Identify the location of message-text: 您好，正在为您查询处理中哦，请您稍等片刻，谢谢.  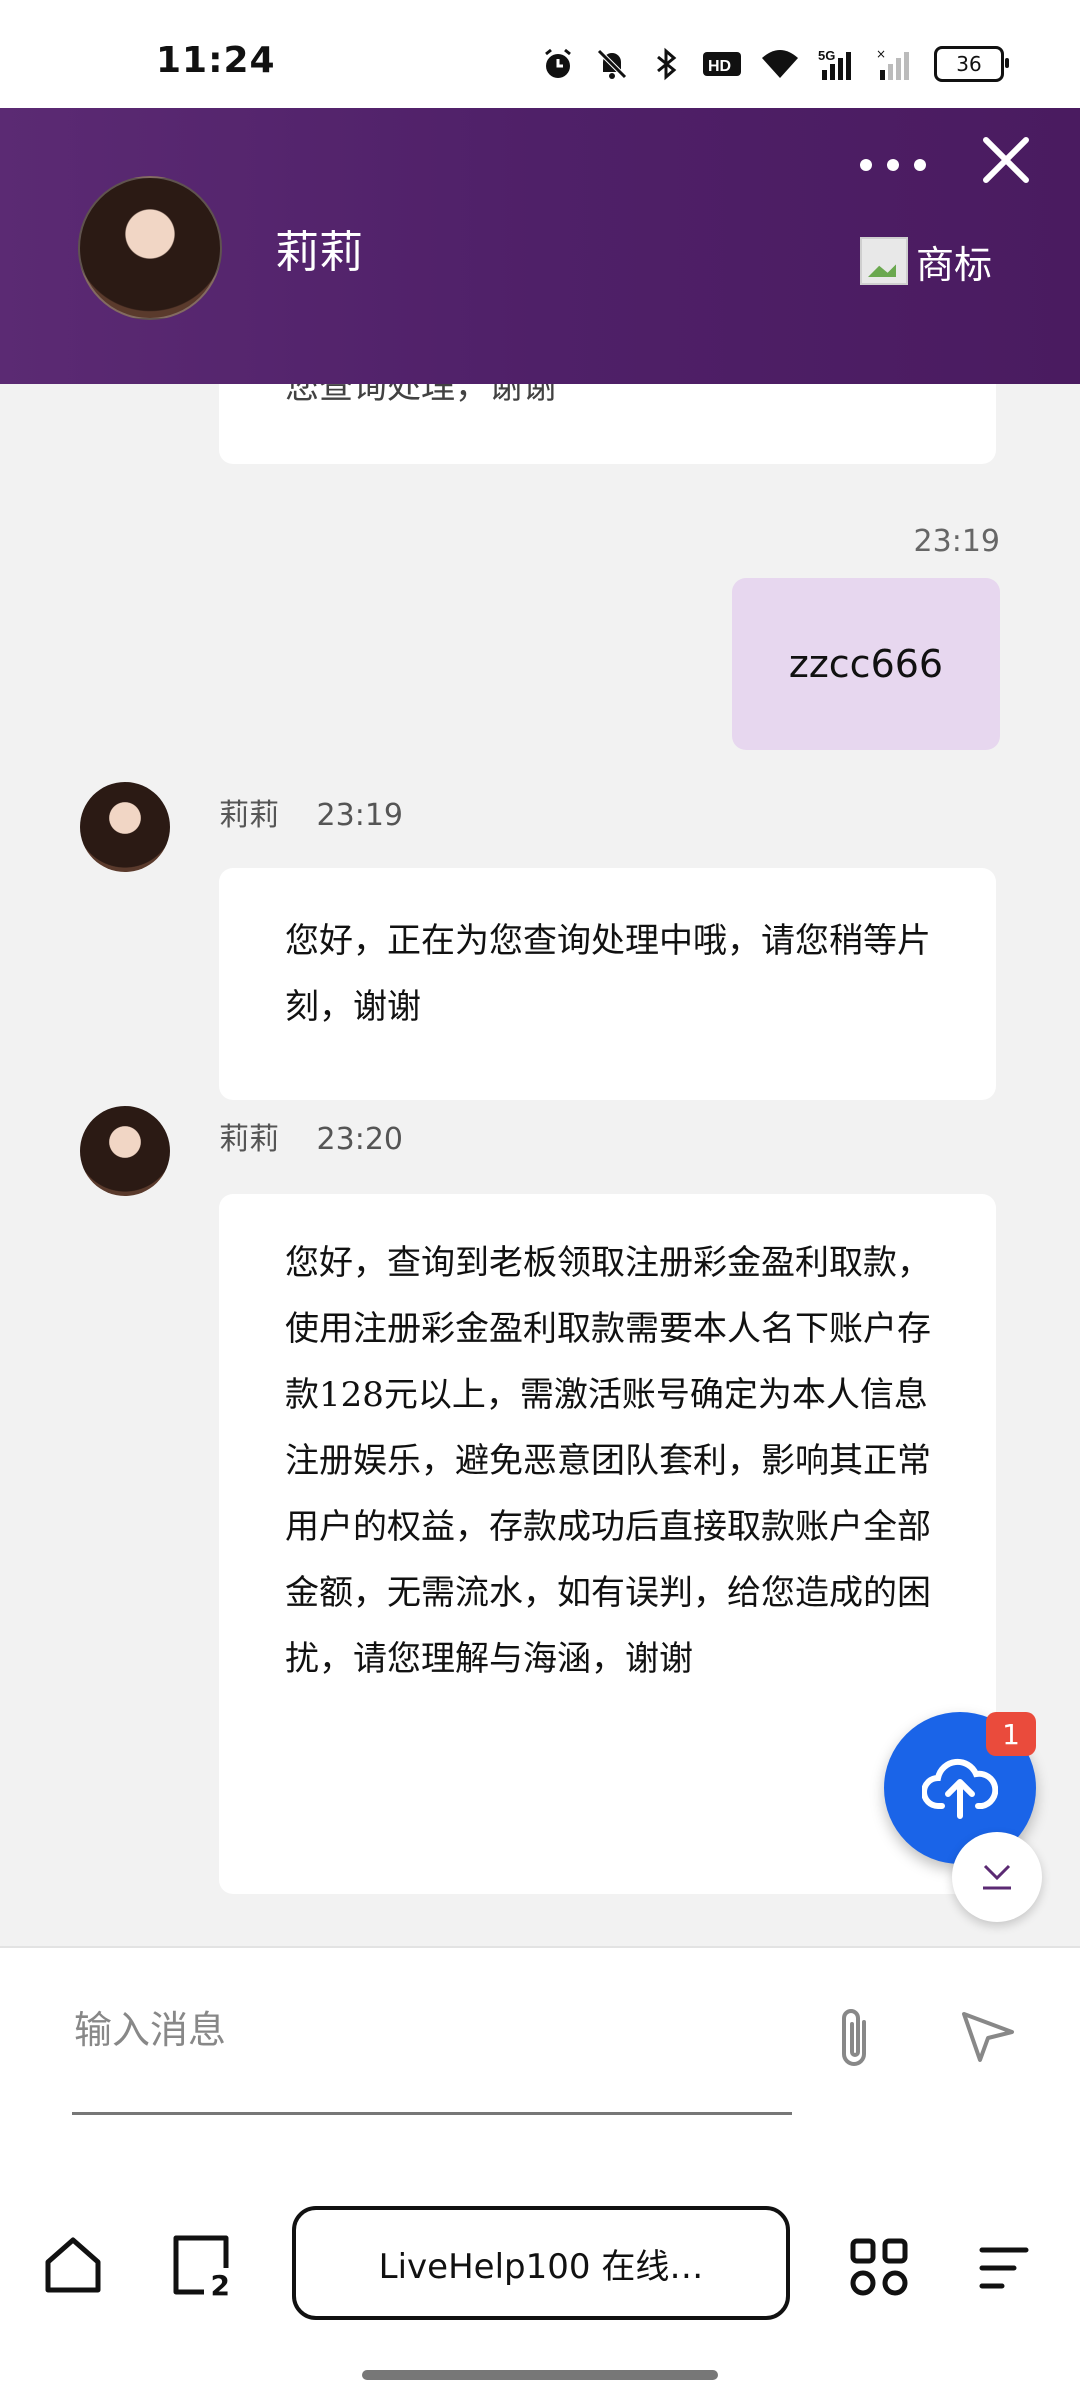
(608, 974).